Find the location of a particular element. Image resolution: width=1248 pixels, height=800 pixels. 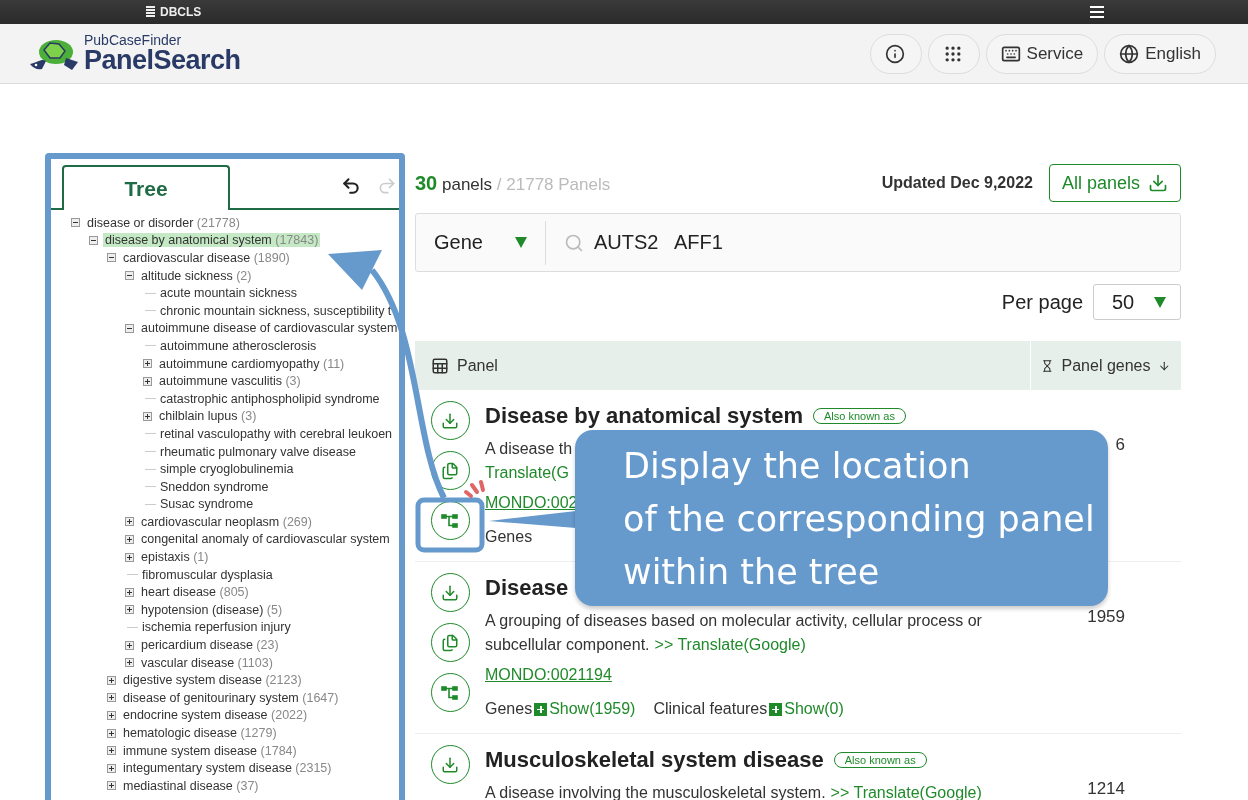

translate-link: >> Translate(Google) is located at coordinates (730, 645).